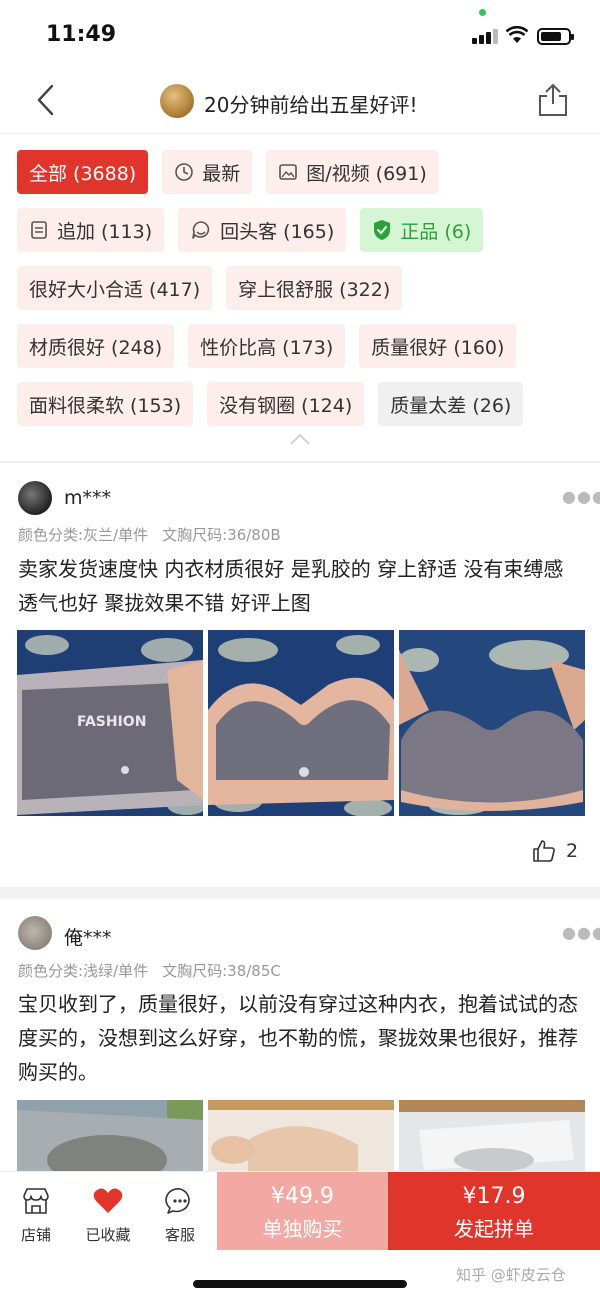  I want to click on status-bar: 11:49, so click(300, 34).